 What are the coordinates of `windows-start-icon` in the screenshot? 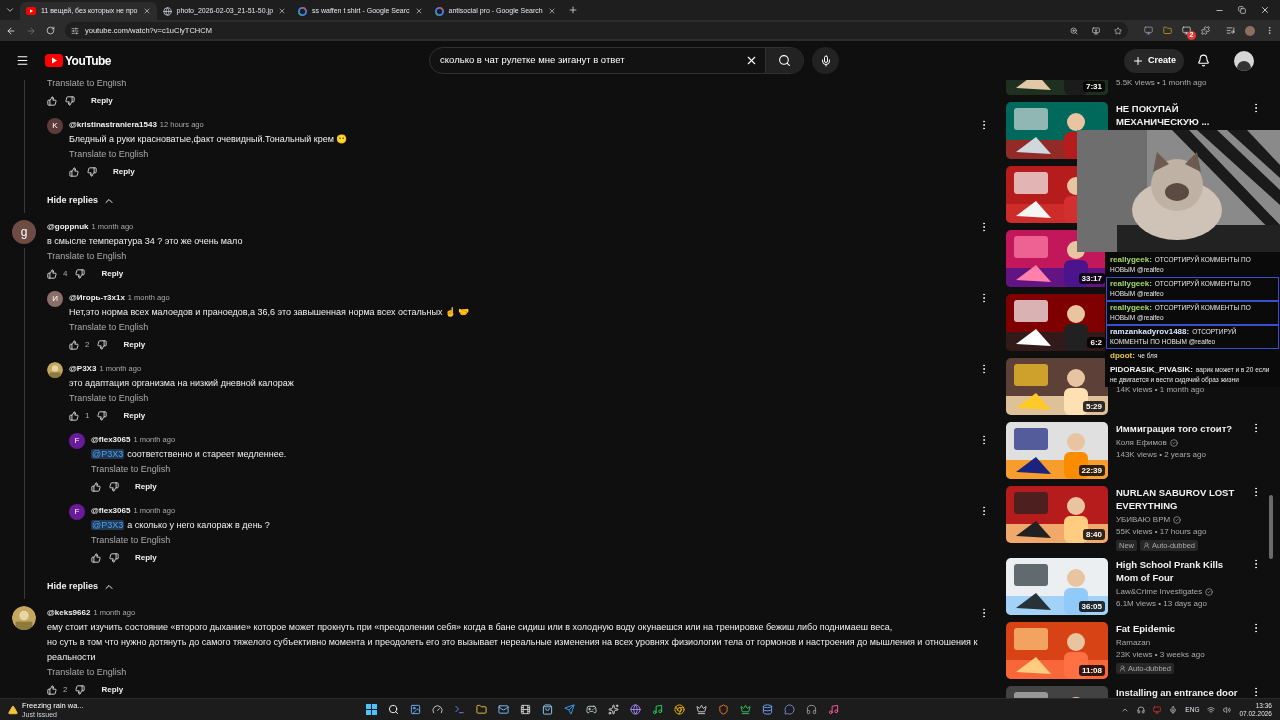 It's located at (372, 709).